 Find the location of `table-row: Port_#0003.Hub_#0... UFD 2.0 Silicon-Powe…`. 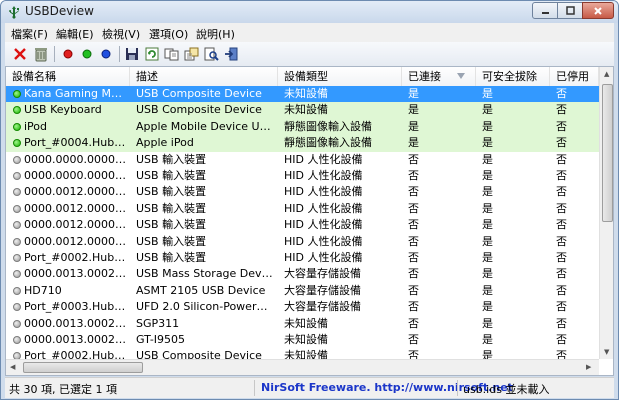

table-row: Port_#0003.Hub_#0... UFD 2.0 Silicon-Powe… is located at coordinates (302, 307).